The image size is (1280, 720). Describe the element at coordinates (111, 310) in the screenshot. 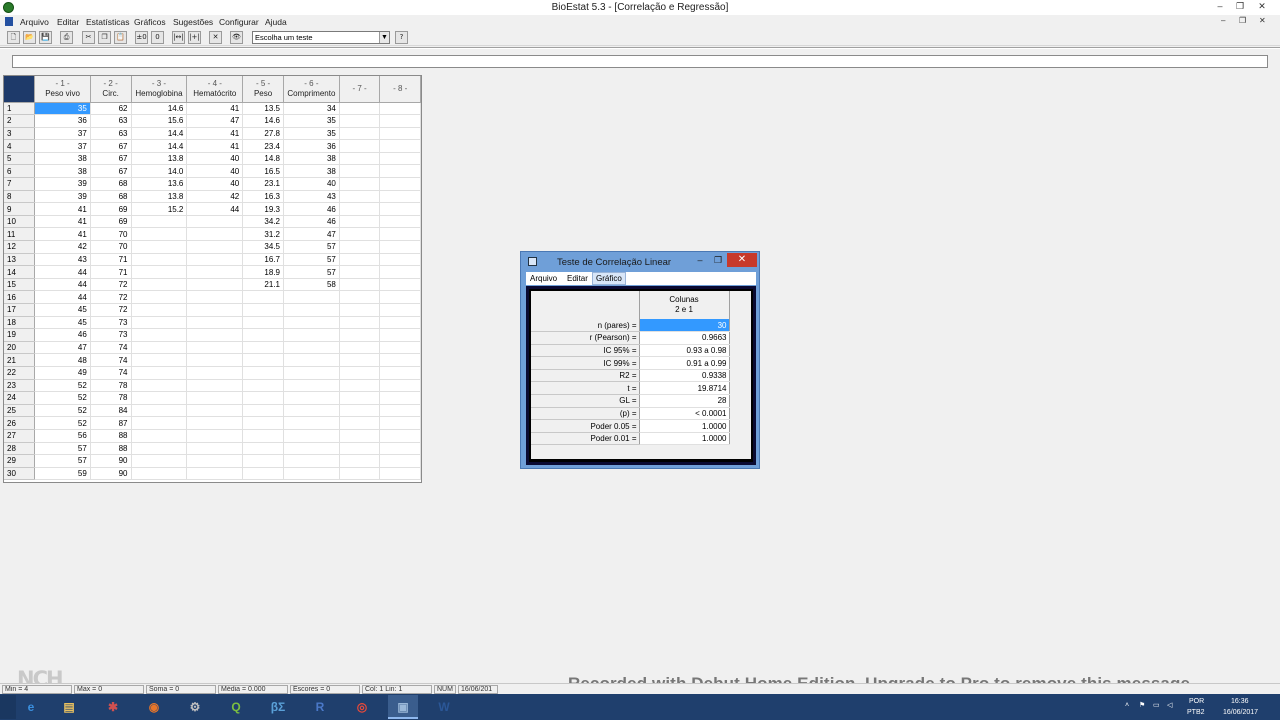

I see `table-cell: 72` at that location.